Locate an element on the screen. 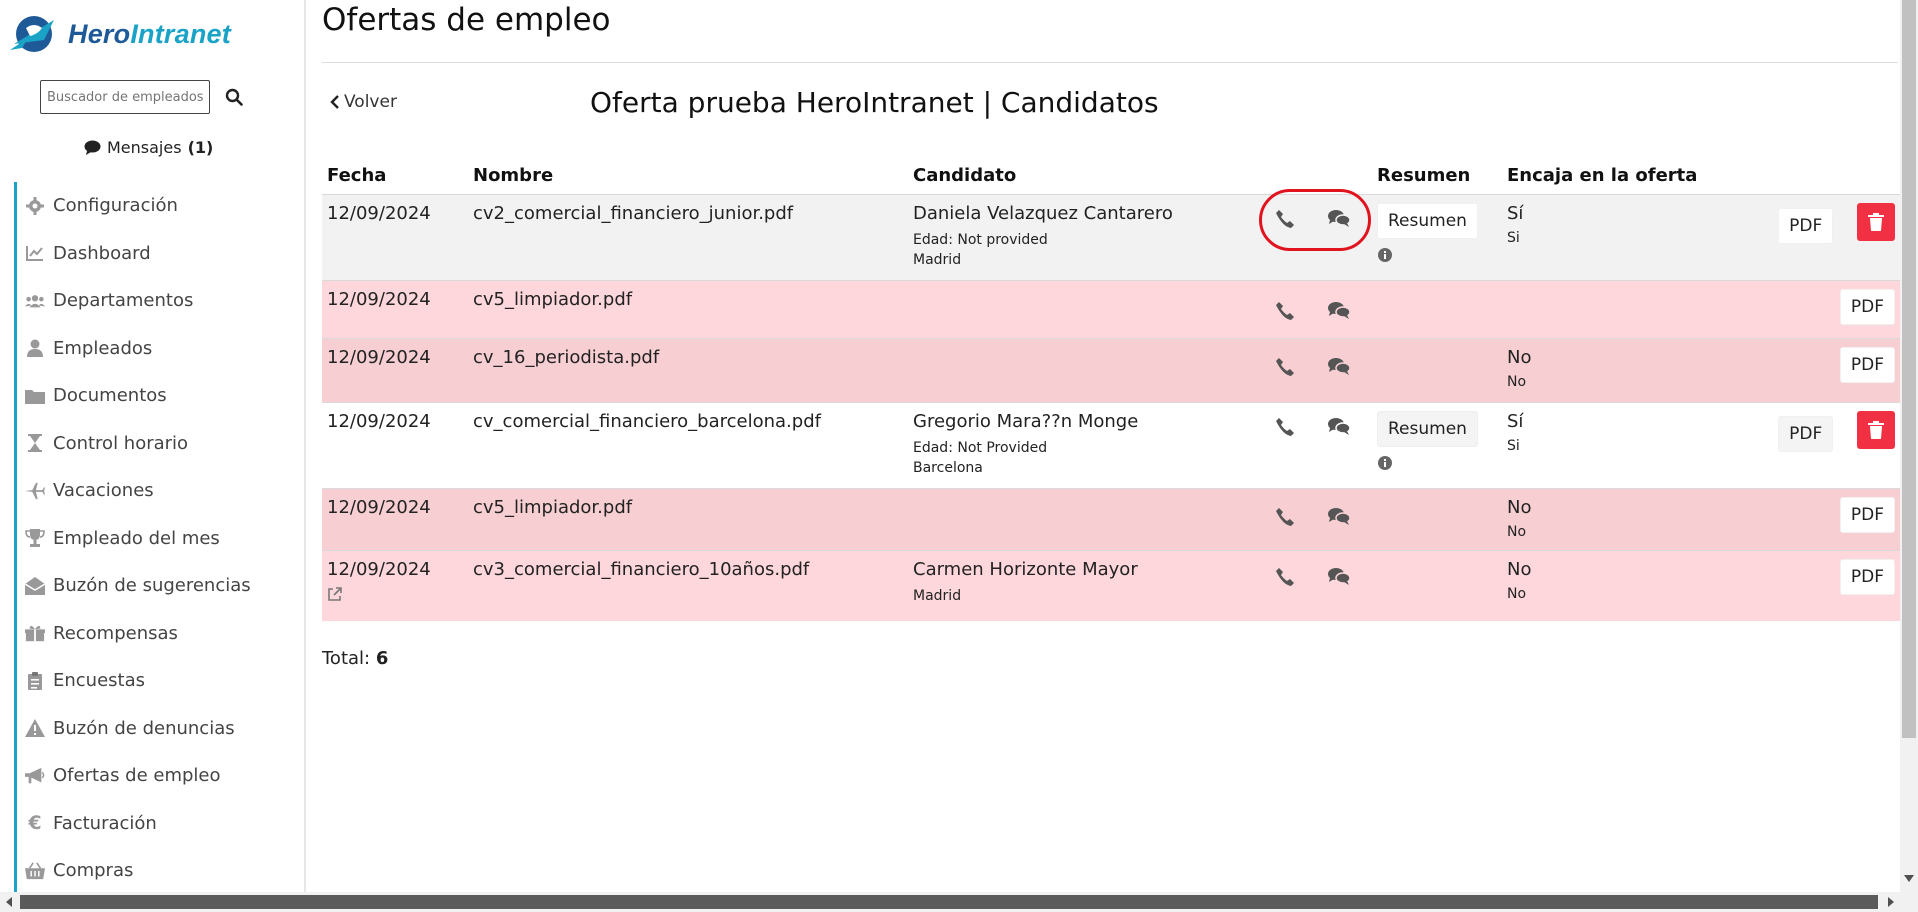 The width and height of the screenshot is (1918, 912). horizontal-scroll-thumb is located at coordinates (949, 902).